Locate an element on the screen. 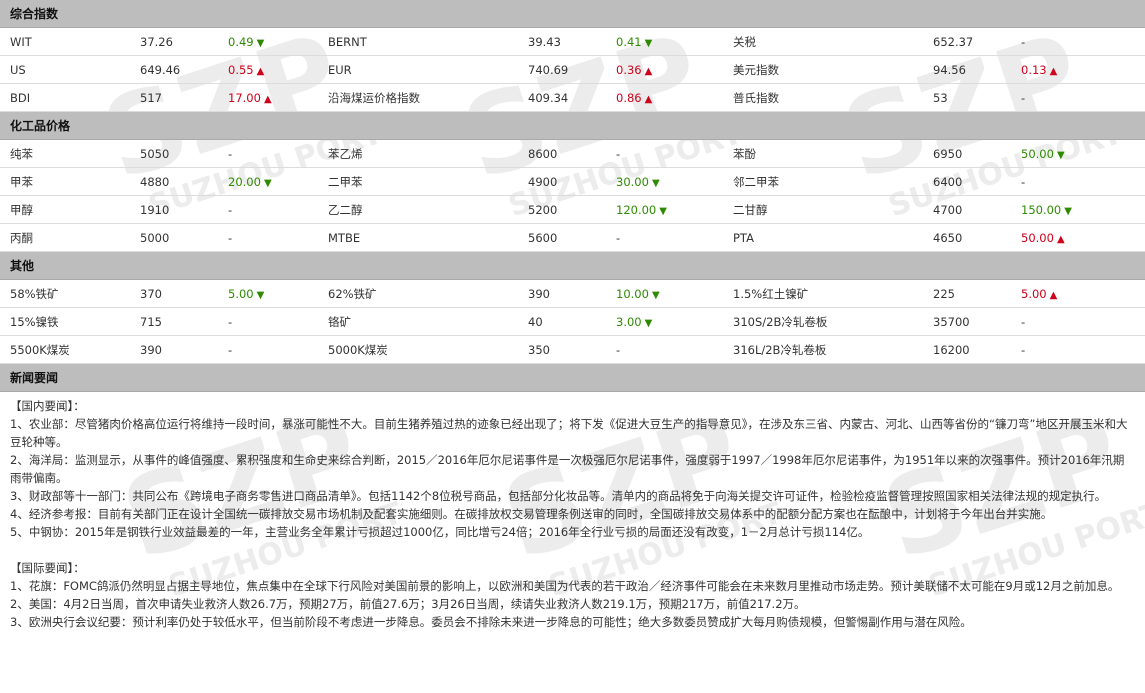 This screenshot has width=1145, height=693. section-header-news: 新闻要闻 is located at coordinates (572, 378).